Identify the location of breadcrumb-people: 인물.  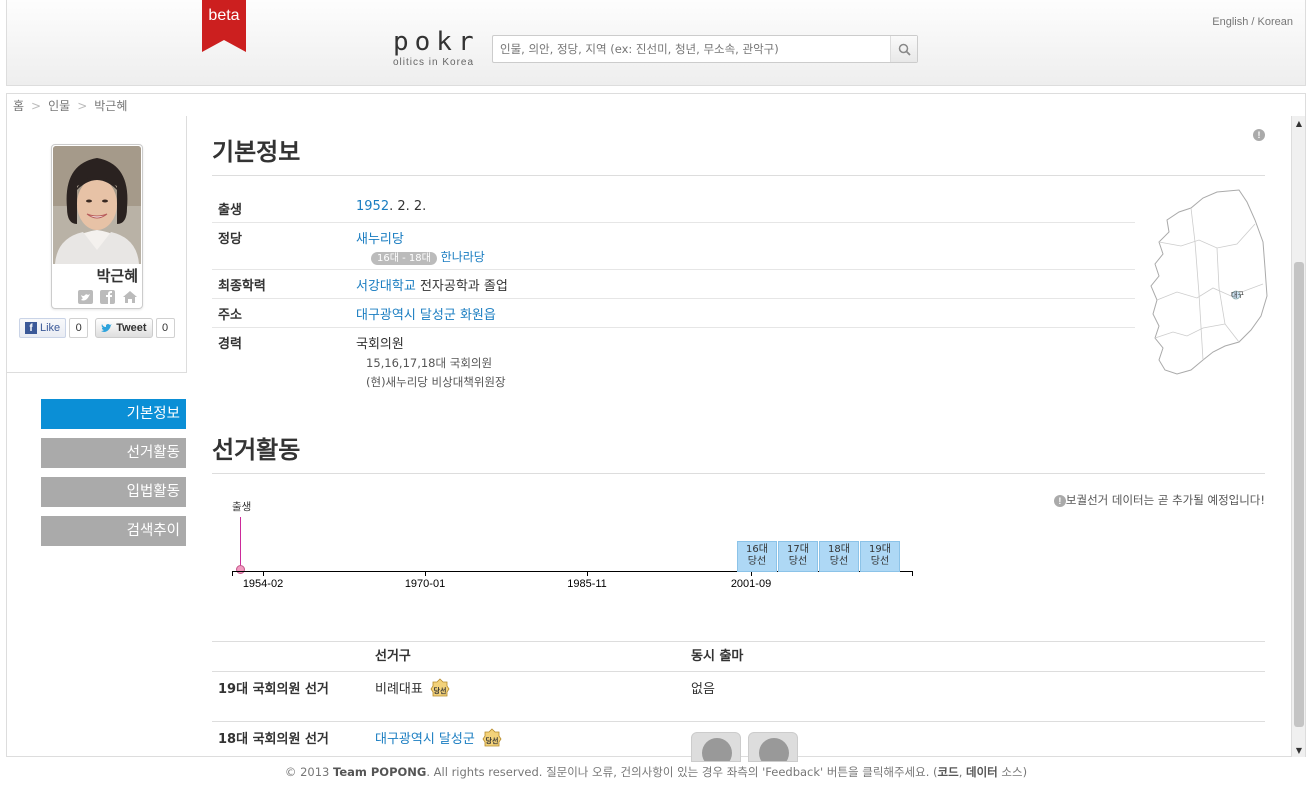
(59, 106).